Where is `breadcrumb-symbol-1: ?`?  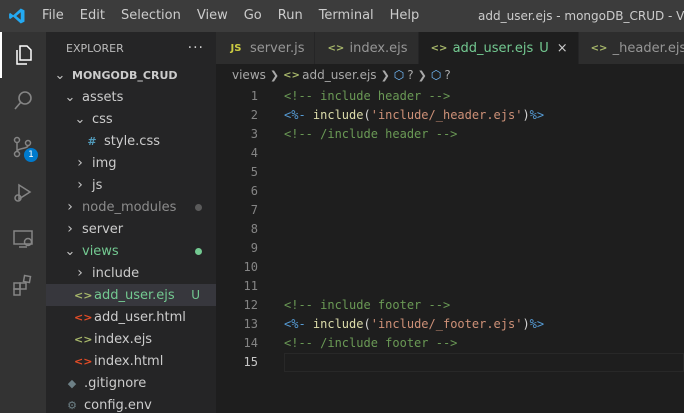
breadcrumb-symbol-1: ? is located at coordinates (410, 75).